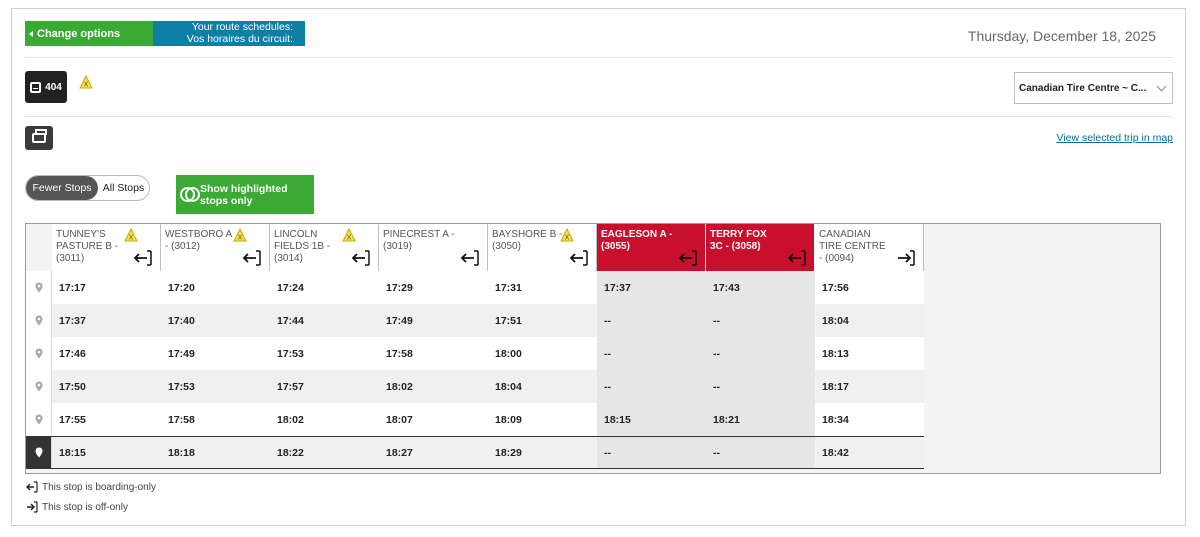 The image size is (1200, 537). I want to click on show-highlighted-label-line2: stops only, so click(226, 200).